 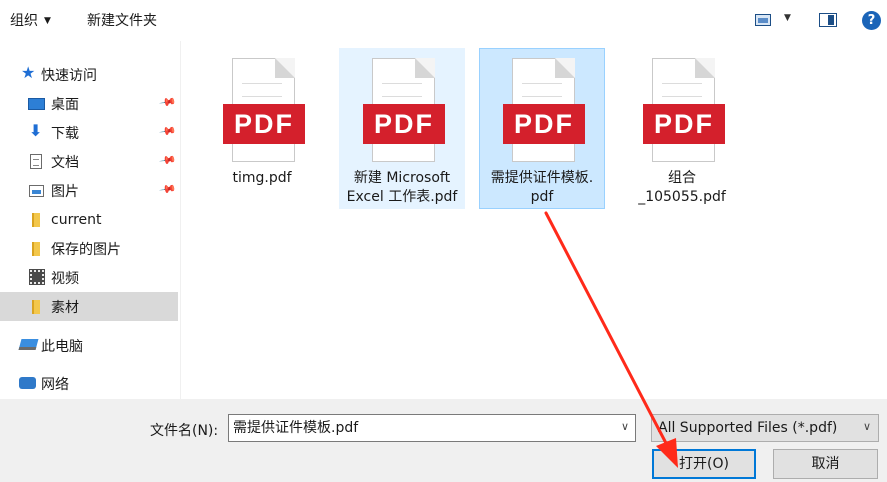 I want to click on change-view-icon, so click(x=763, y=20).